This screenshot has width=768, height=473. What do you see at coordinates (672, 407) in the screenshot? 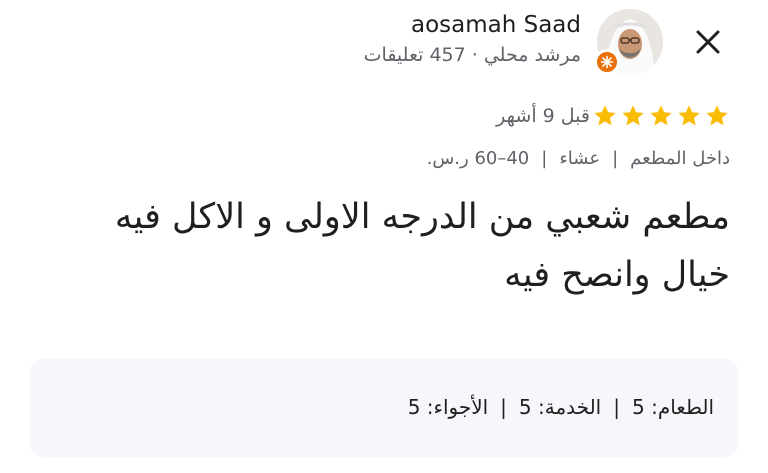
I see `rating-food: الطعام: 5` at bounding box center [672, 407].